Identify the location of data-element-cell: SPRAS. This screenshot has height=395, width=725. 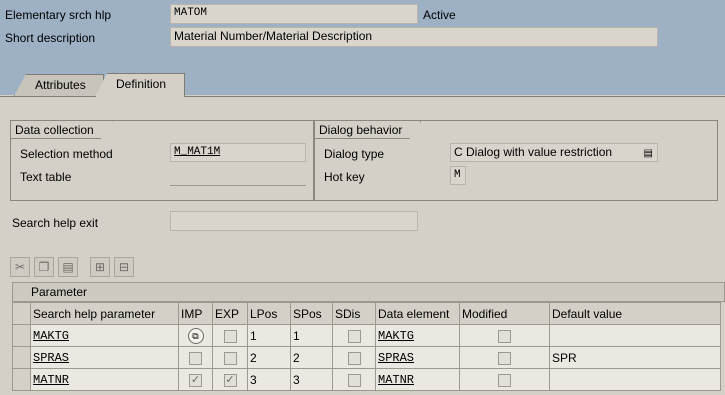
(417, 357).